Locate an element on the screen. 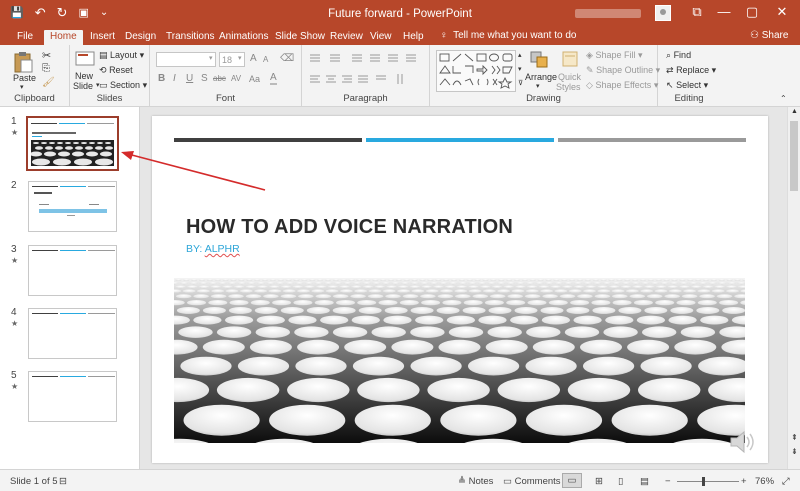 This screenshot has width=800, height=491. scroll-up-icon: ▲ is located at coordinates (794, 111).